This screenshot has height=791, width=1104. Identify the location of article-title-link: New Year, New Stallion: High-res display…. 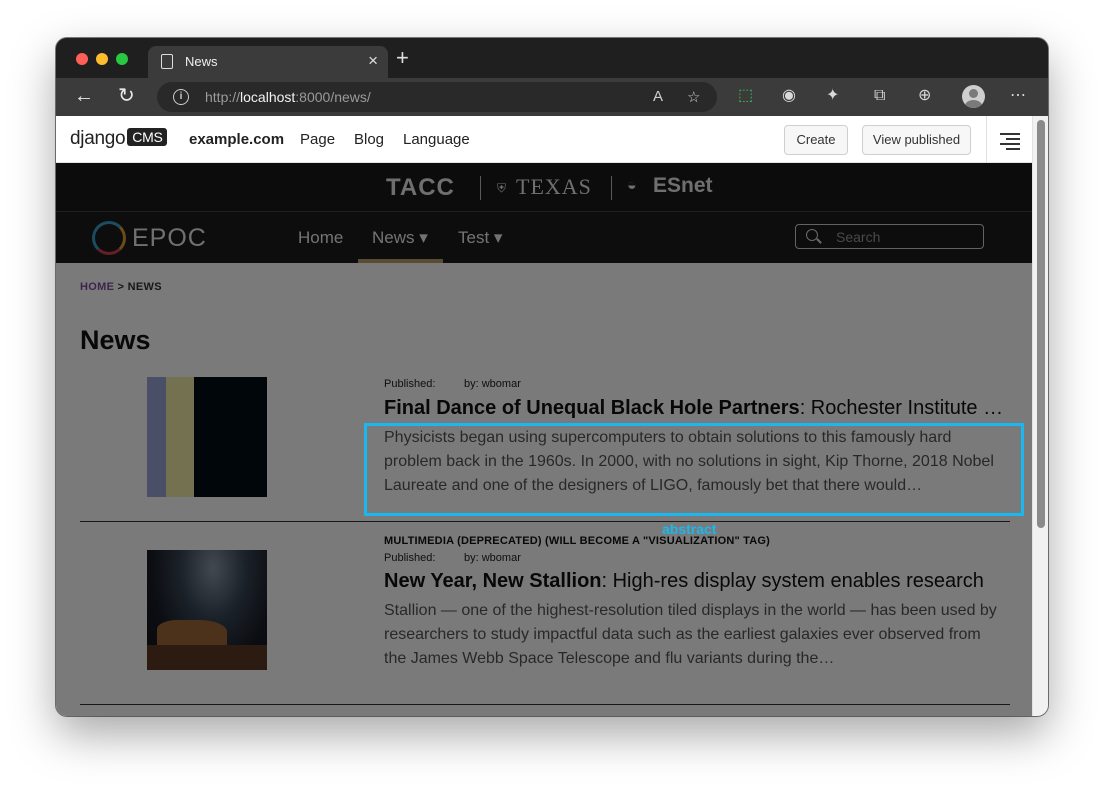
(694, 581).